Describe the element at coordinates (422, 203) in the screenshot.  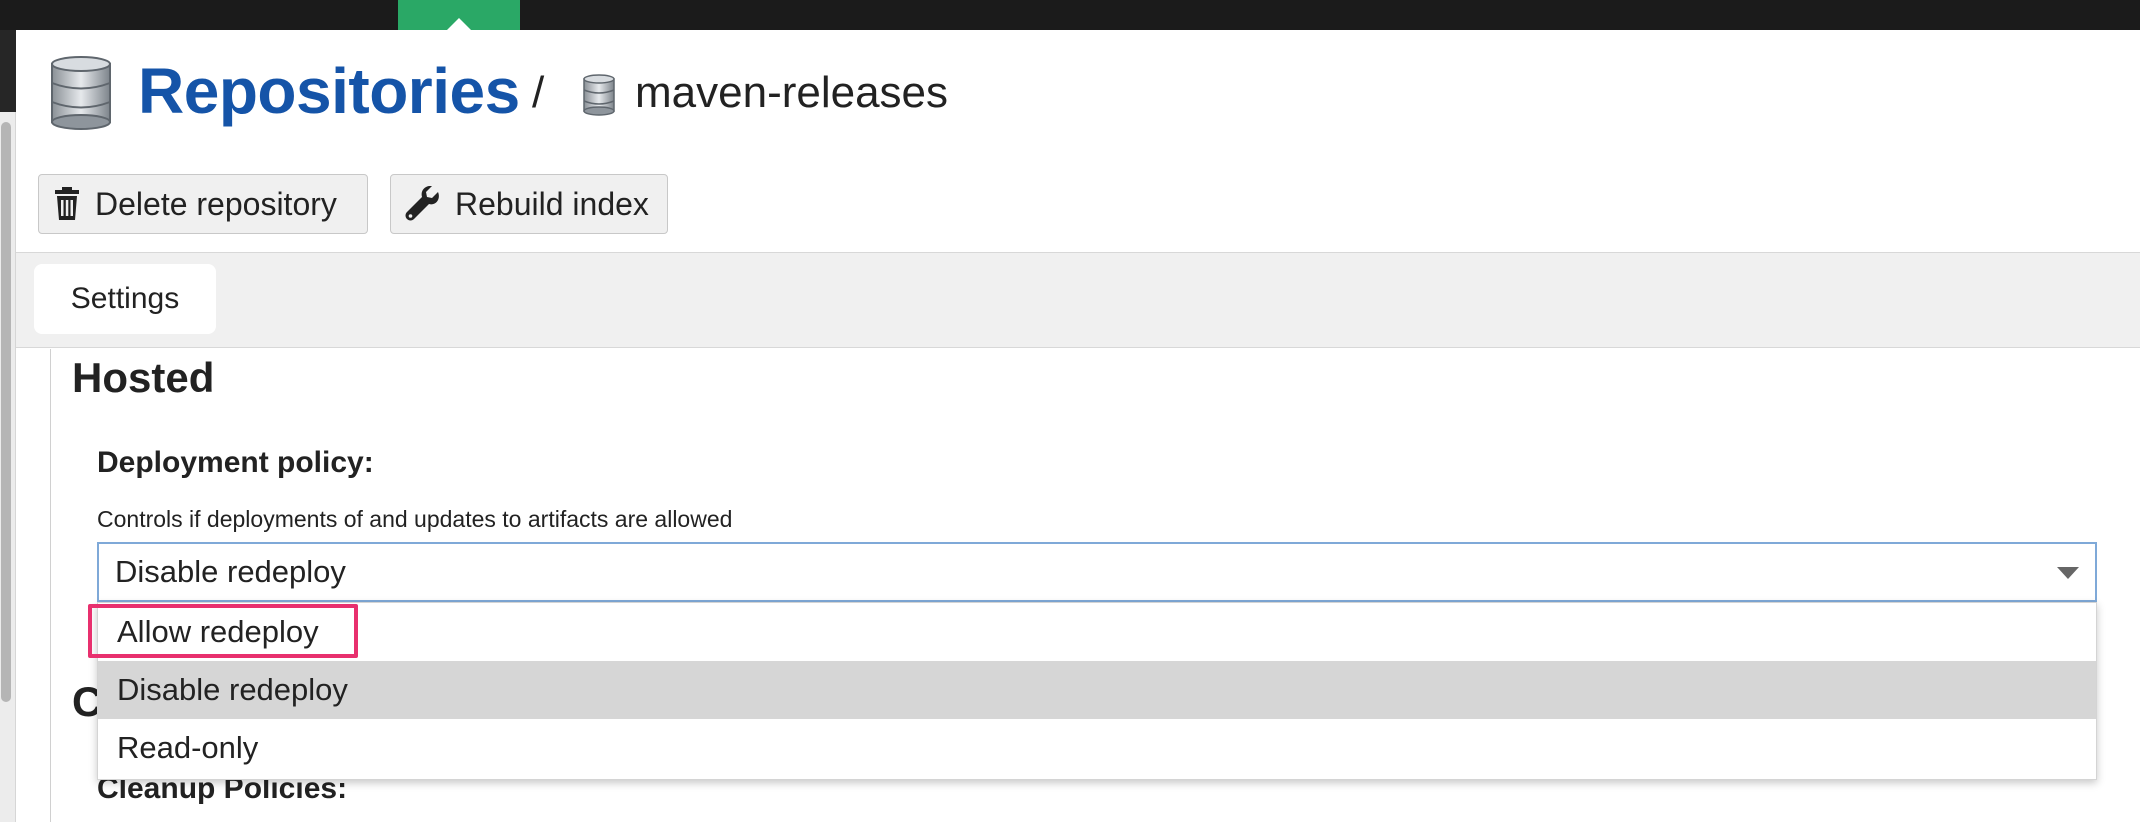
I see `wrench-icon` at that location.